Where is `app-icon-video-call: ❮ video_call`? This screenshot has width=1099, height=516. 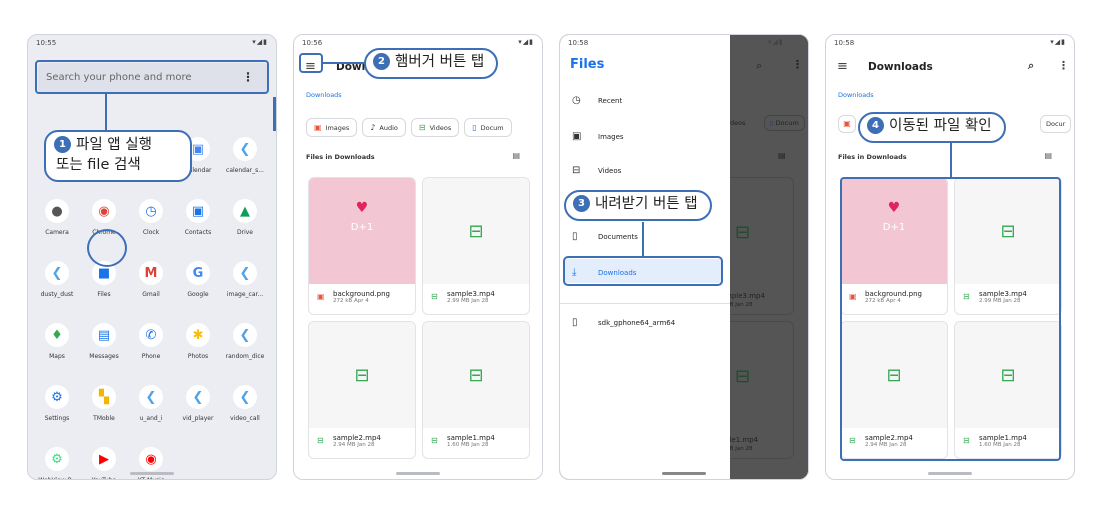 app-icon-video-call: ❮ video_call is located at coordinates (245, 403).